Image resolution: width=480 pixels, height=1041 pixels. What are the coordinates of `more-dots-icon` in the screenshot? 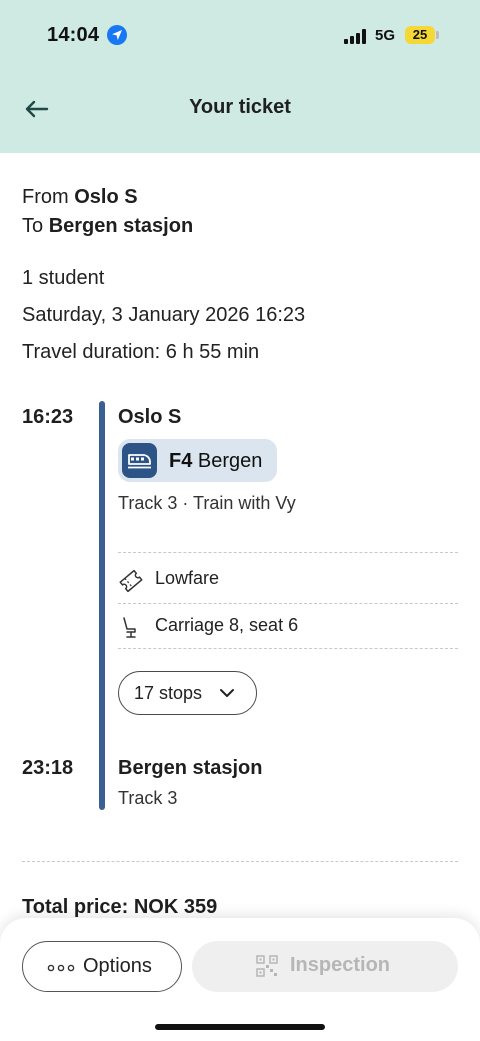 It's located at (61, 968).